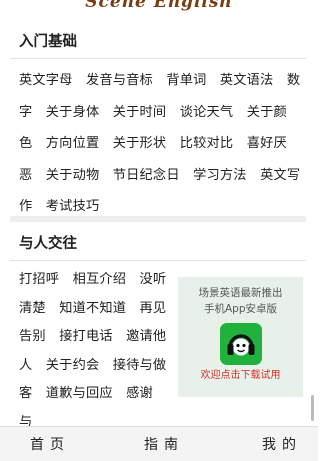 The height and width of the screenshot is (461, 320). Describe the element at coordinates (79, 393) in the screenshot. I see `topic-link: 道歉与回应` at that location.